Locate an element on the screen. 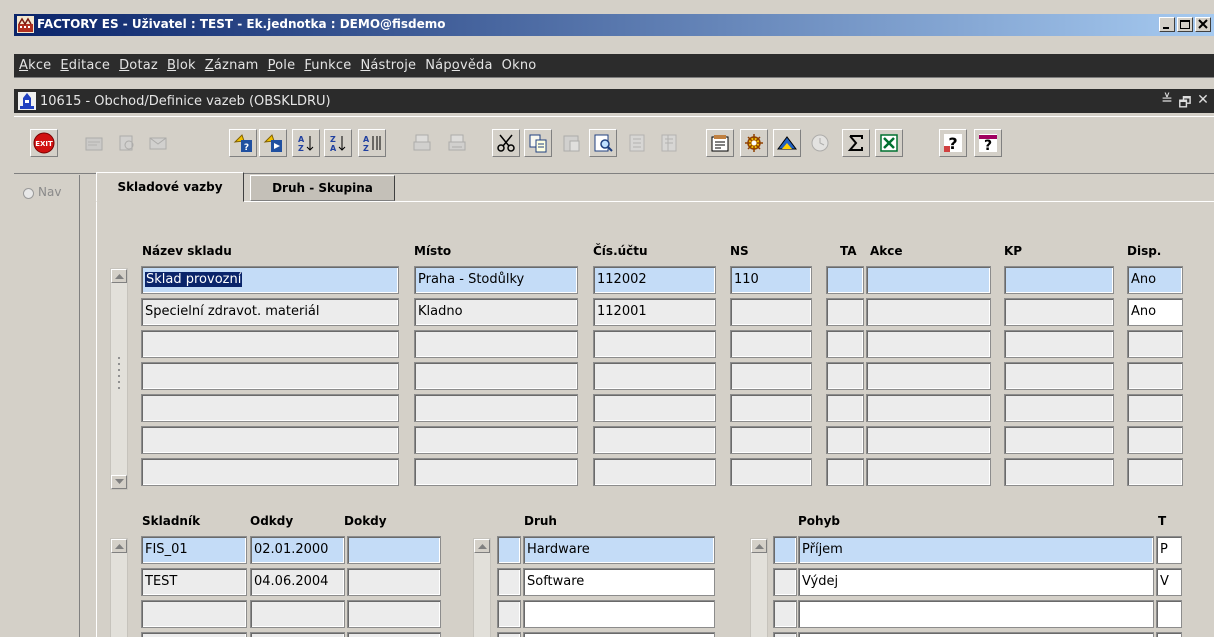  menu-item-1: Editace is located at coordinates (85, 65).